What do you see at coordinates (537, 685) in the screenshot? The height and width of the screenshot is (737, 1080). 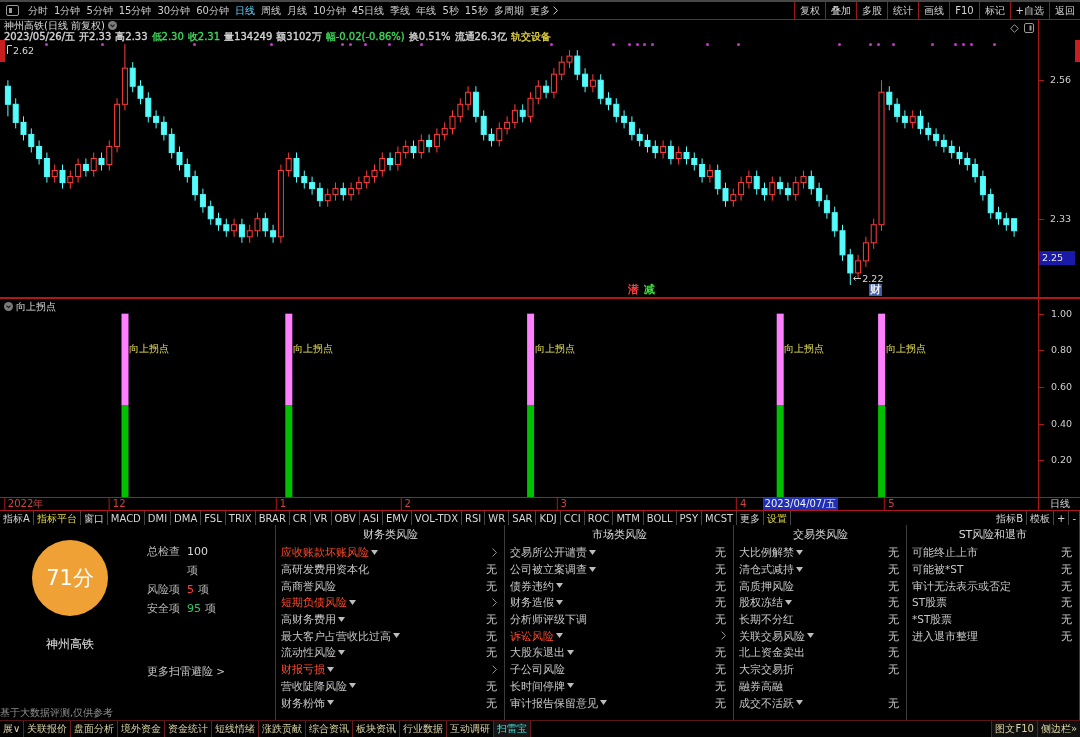 I see `risk-item: 长时间停牌` at bounding box center [537, 685].